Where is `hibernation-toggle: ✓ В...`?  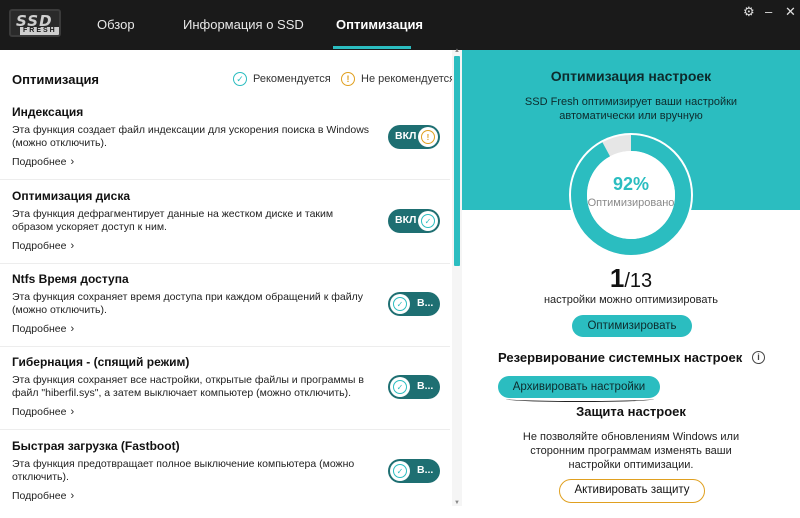
hibernation-toggle: ✓ В... is located at coordinates (414, 387).